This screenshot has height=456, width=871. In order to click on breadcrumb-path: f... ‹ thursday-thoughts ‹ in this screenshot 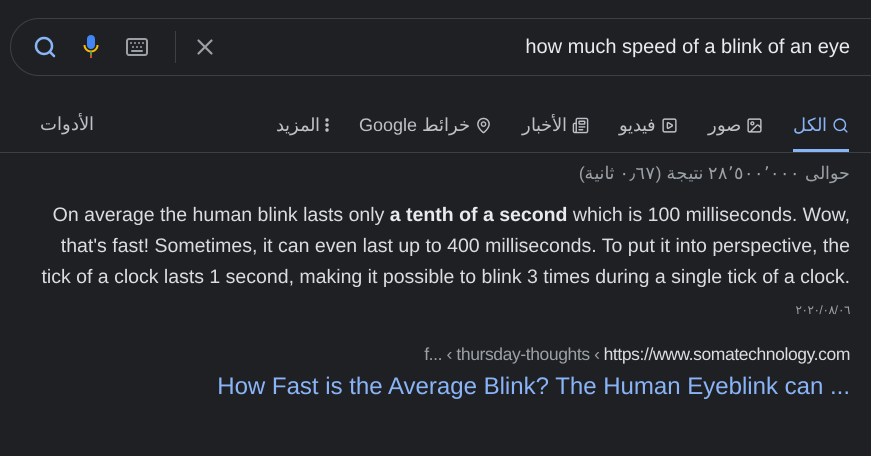, I will do `click(512, 354)`.